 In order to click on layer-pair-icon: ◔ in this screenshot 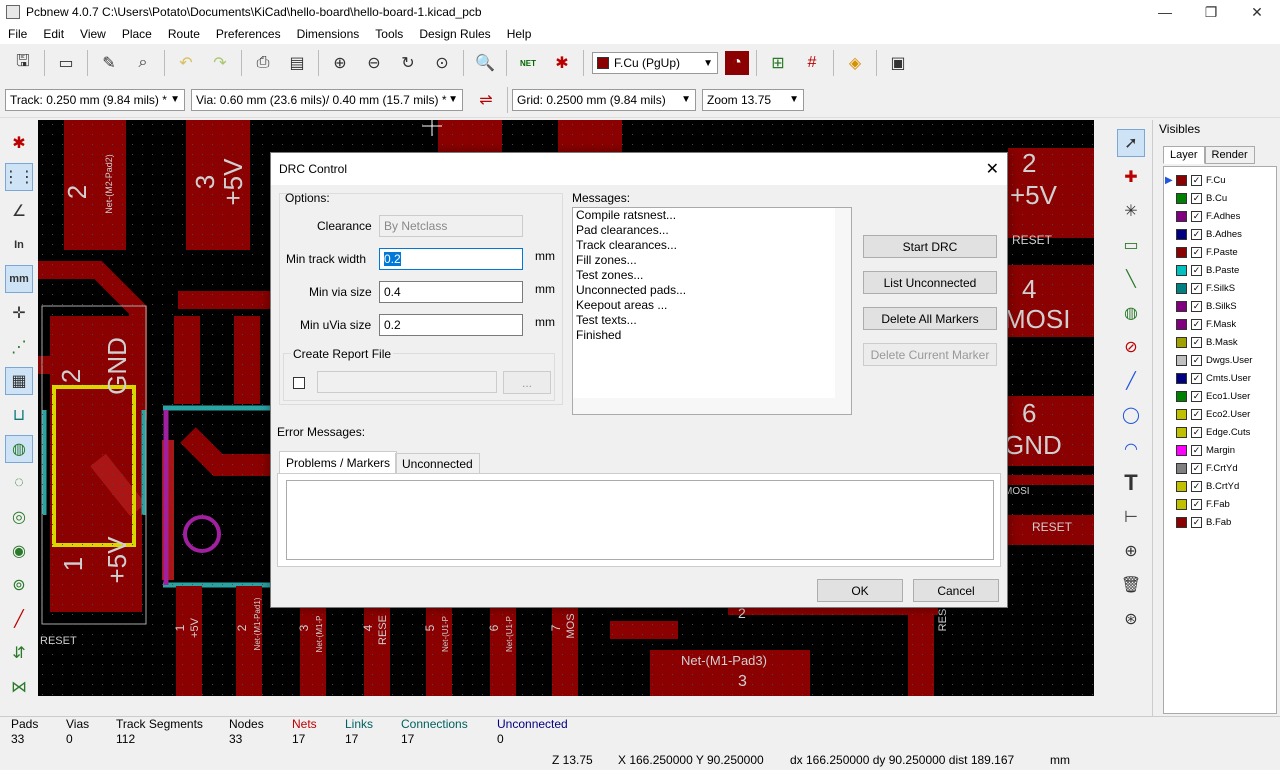, I will do `click(737, 63)`.